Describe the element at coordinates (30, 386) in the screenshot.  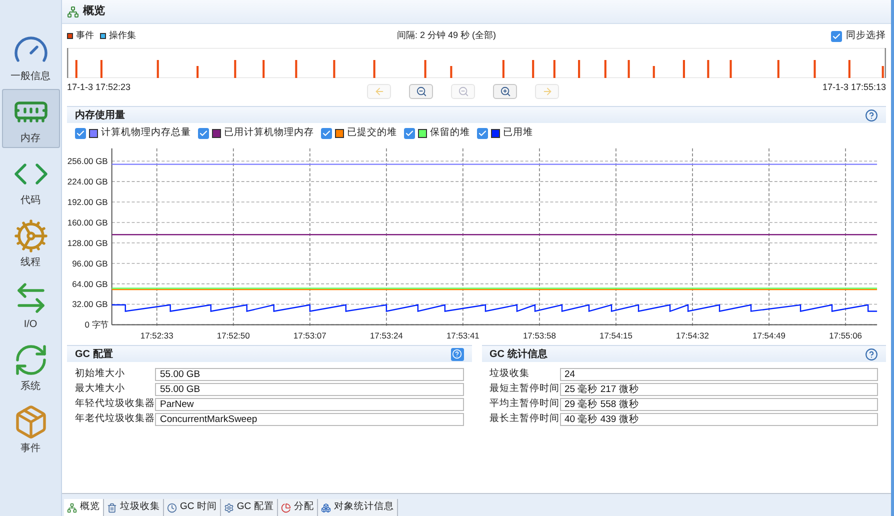
I see `sidebar-label: 系统` at that location.